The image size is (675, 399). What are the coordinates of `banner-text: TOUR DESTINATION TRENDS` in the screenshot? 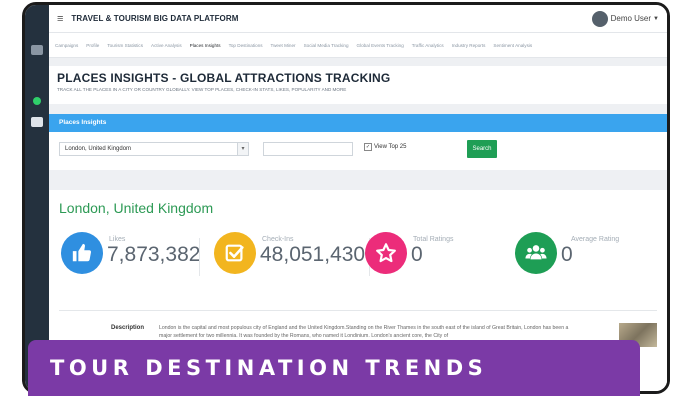 It's located at (269, 368).